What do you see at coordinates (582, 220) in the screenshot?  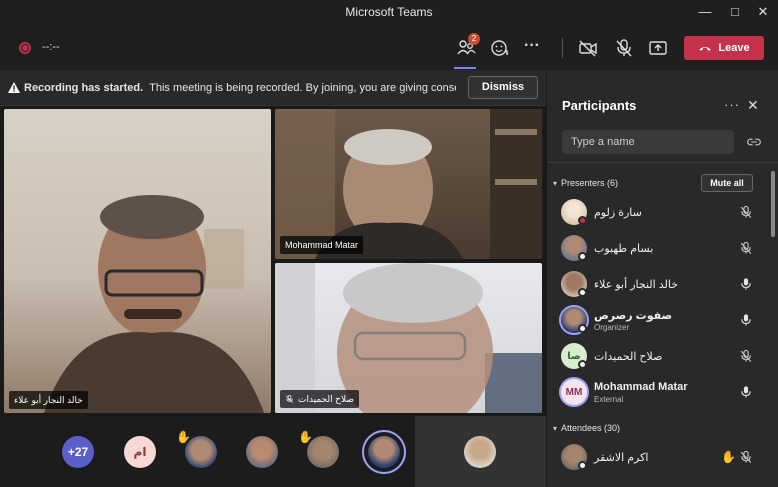 I see `status-busy-icon` at bounding box center [582, 220].